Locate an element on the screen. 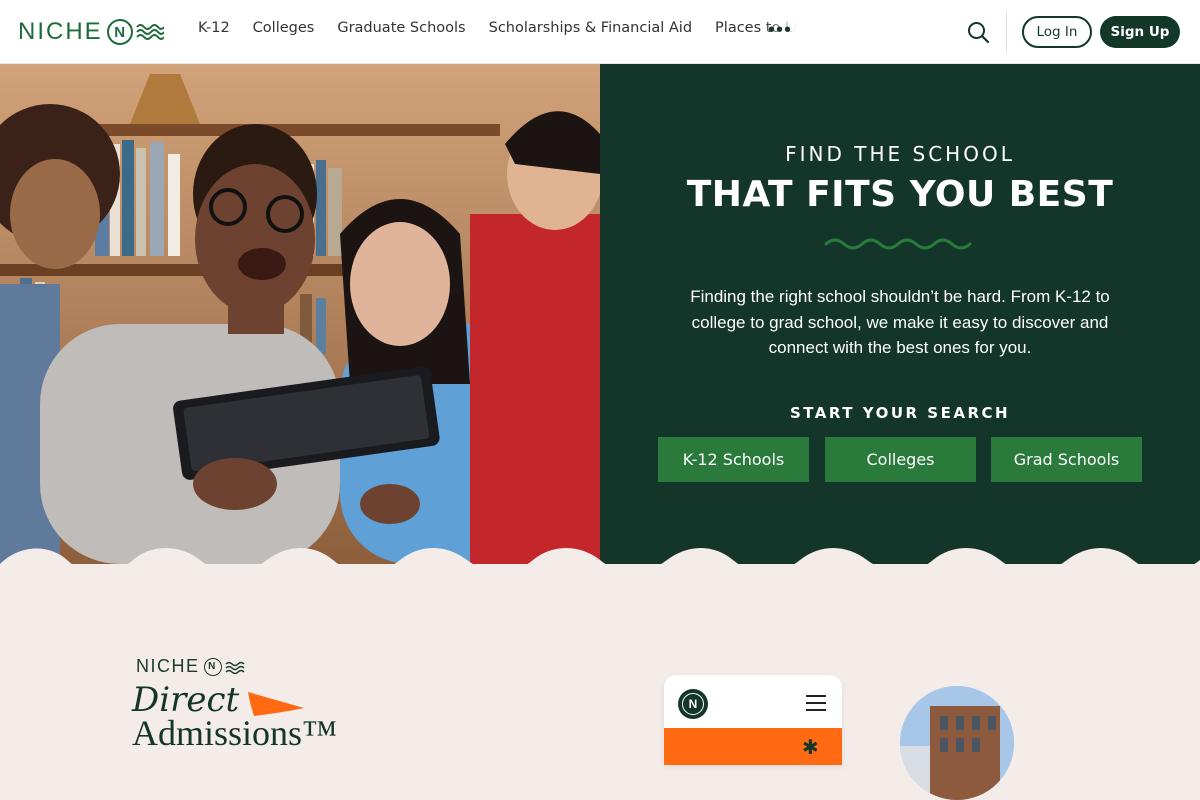 The image size is (1200, 800). hero-kicker: FIND THE SCHOOL is located at coordinates (900, 154).